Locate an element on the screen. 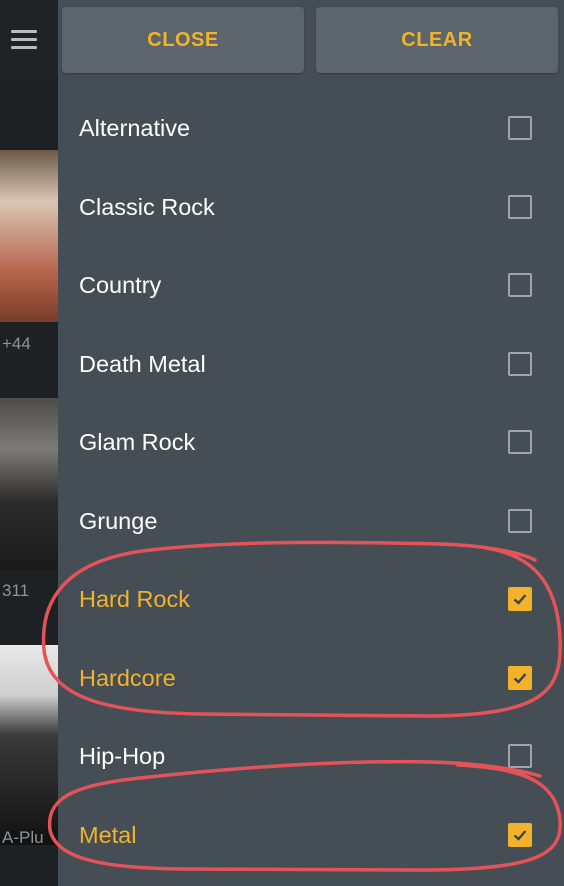 The height and width of the screenshot is (886, 564). app-toolbar is located at coordinates (29, 39).